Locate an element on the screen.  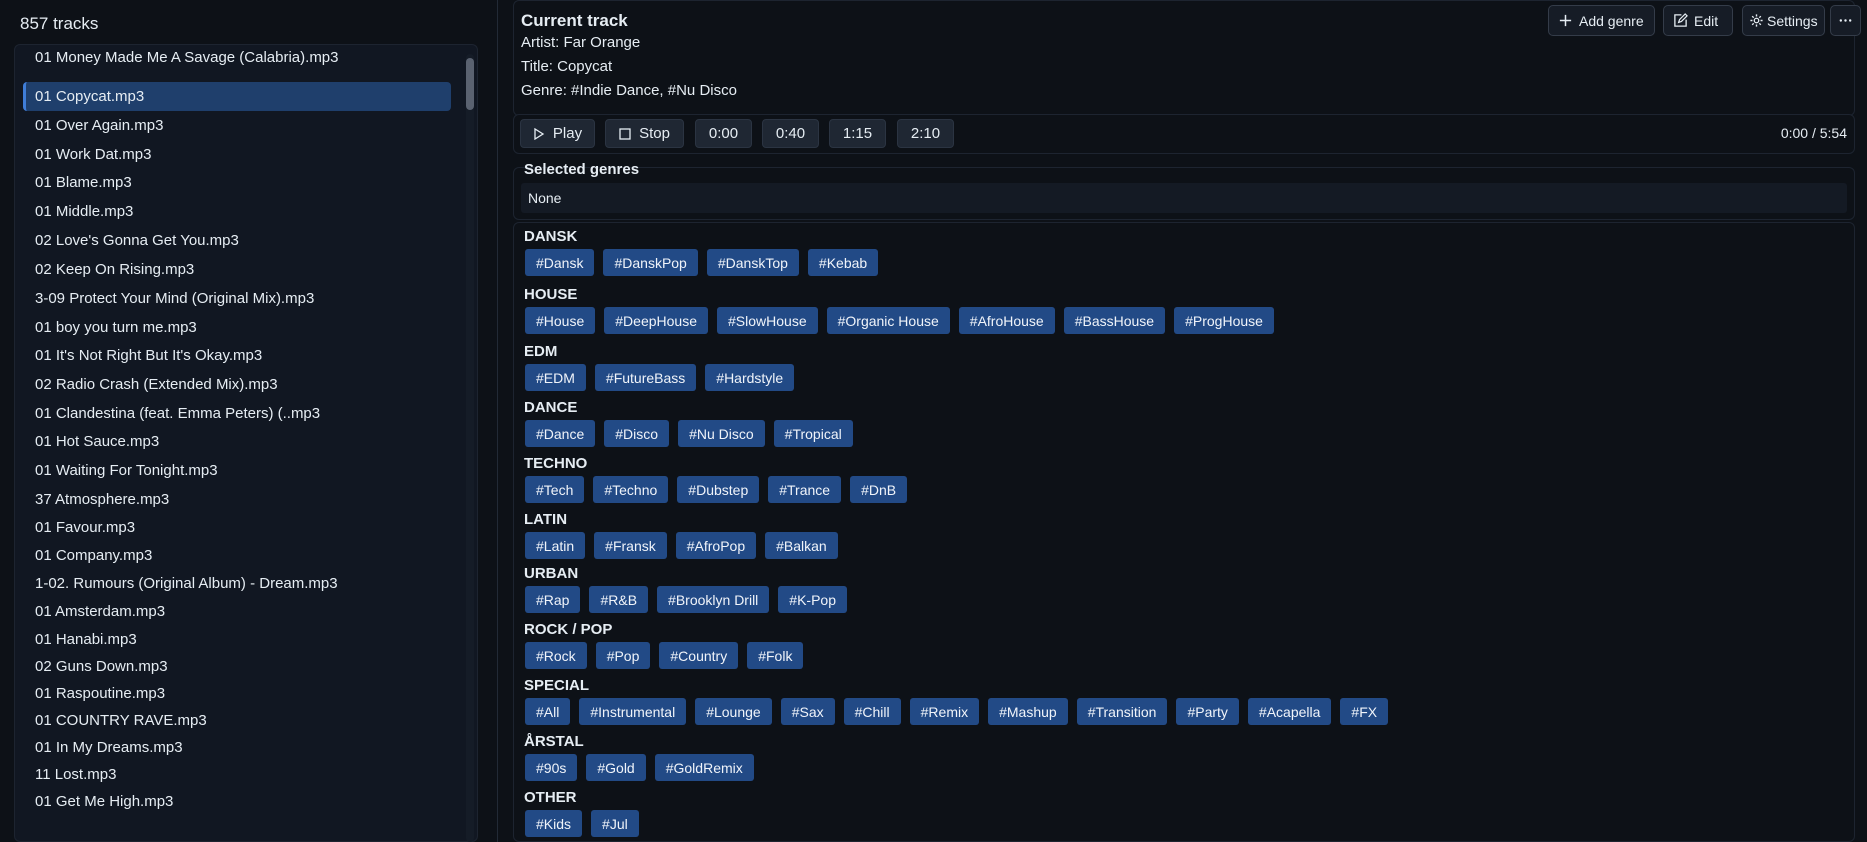
genre-tag: #Jul is located at coordinates (615, 823).